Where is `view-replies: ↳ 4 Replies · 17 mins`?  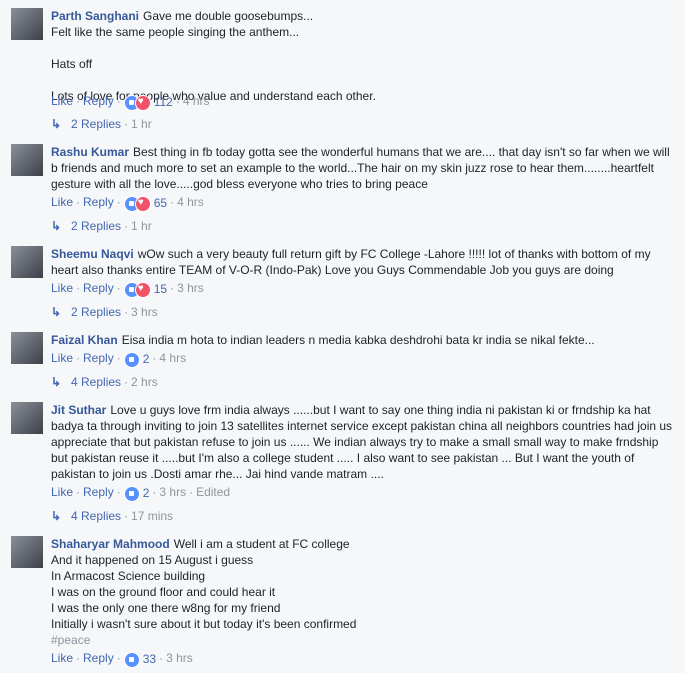
view-replies: ↳ 4 Replies · 17 mins is located at coordinates (112, 516).